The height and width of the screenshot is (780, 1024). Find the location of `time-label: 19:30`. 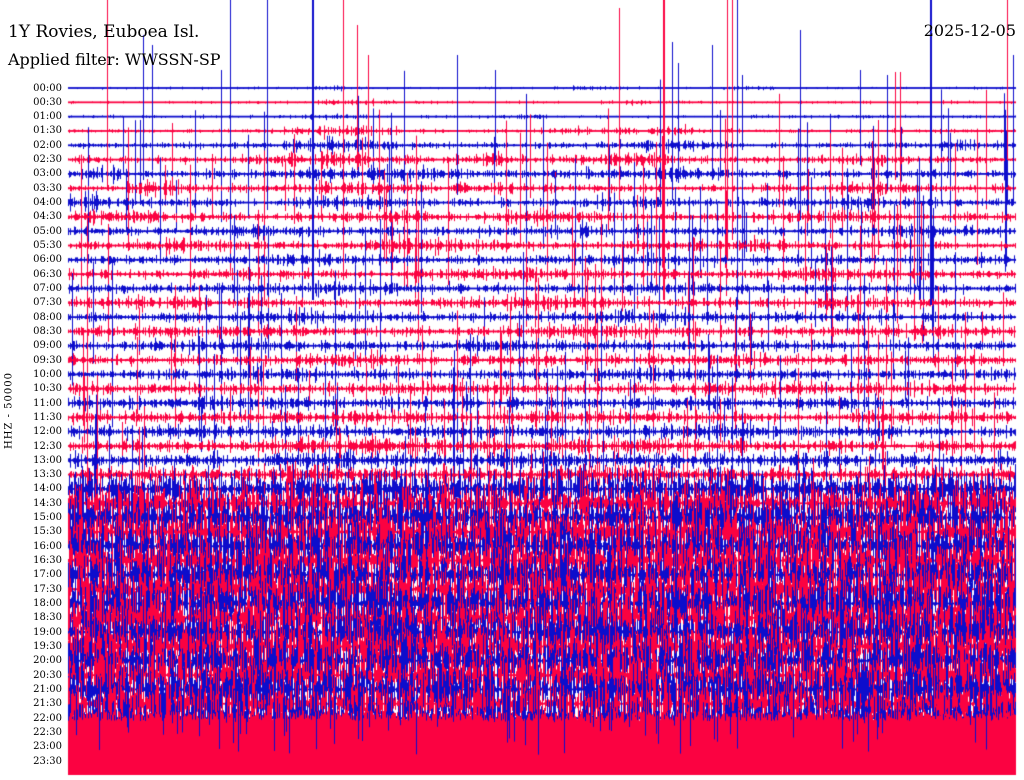

time-label: 19:30 is located at coordinates (47, 646).